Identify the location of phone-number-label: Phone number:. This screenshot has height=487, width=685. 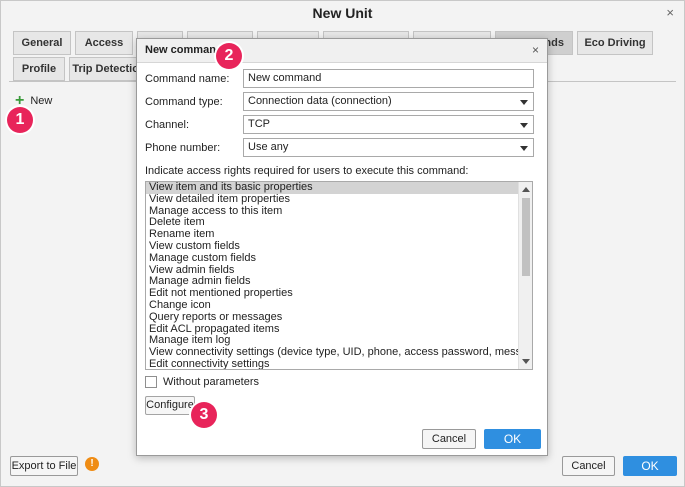
(183, 148).